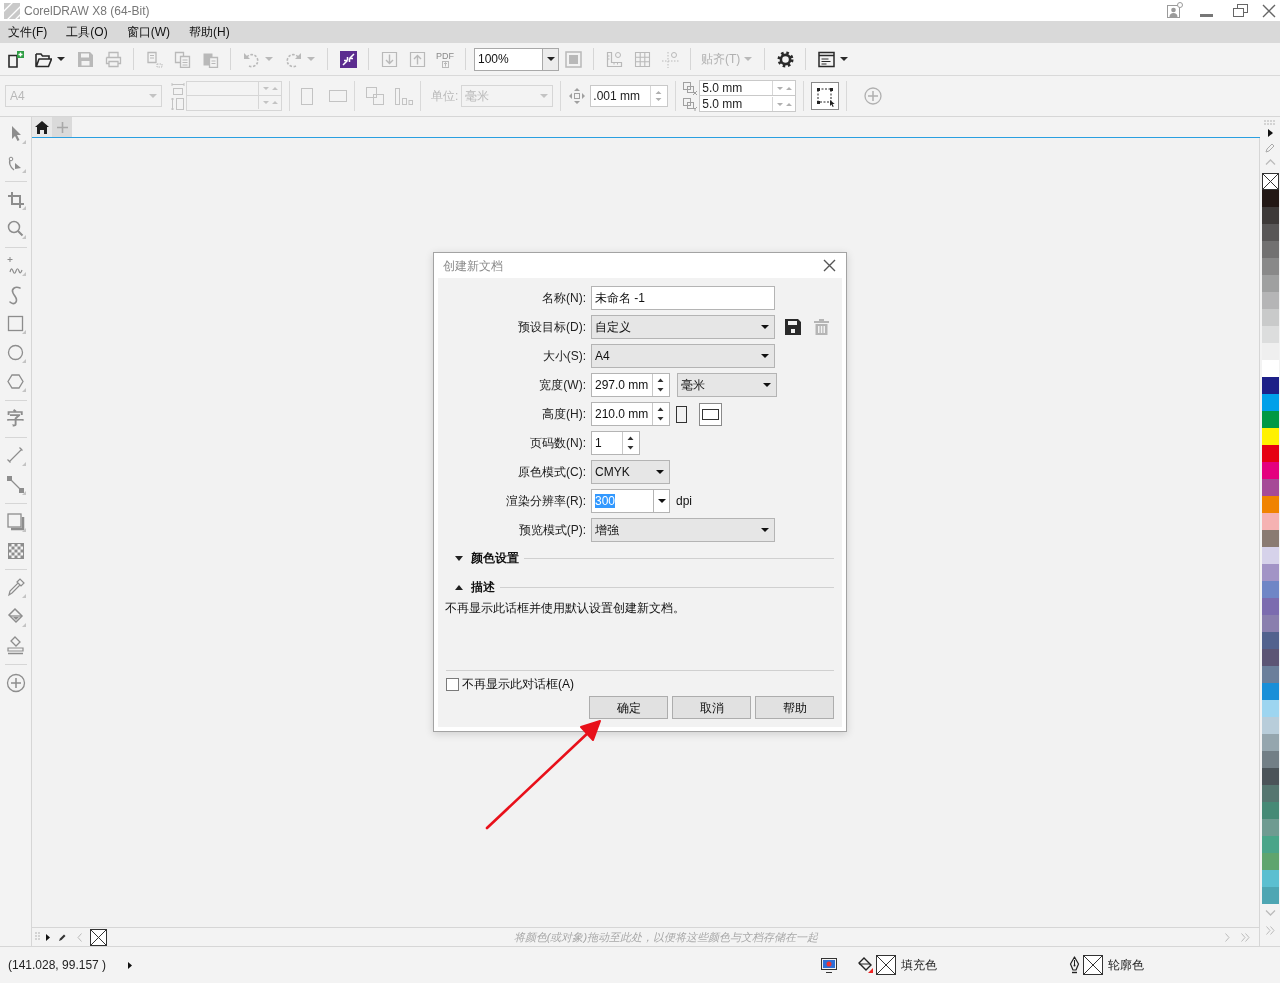 Image resolution: width=1280 pixels, height=983 pixels. I want to click on menu-item: 帮助(H), so click(209, 32).